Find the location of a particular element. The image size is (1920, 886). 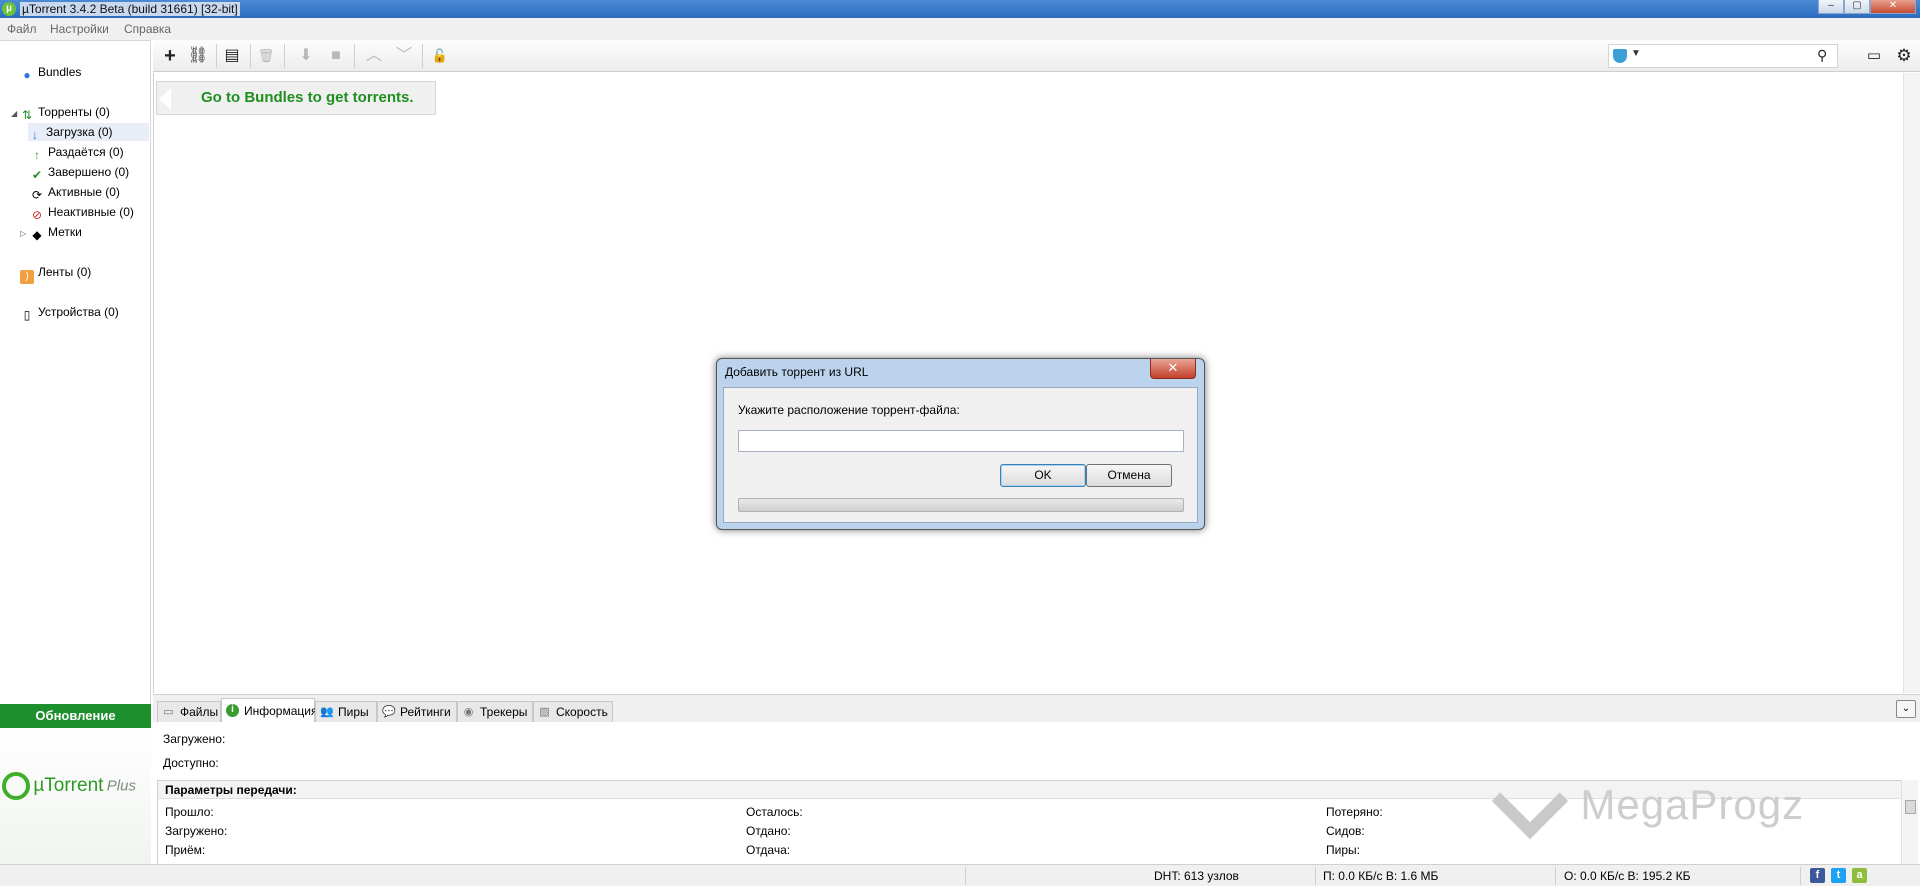

tab-peers: 👥 Пиры is located at coordinates (346, 712).